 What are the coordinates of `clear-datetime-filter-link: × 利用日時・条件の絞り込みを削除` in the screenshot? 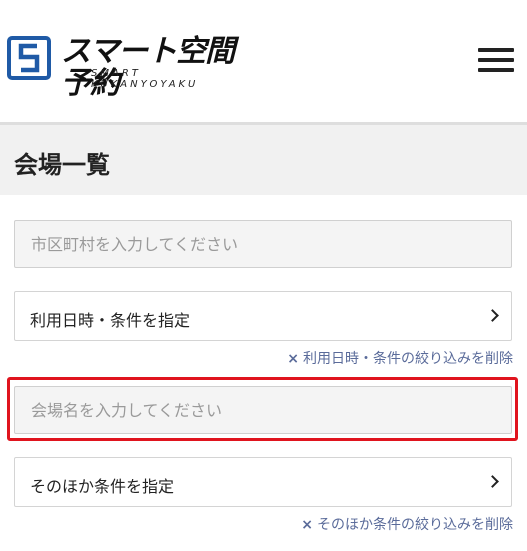 It's located at (400, 358).